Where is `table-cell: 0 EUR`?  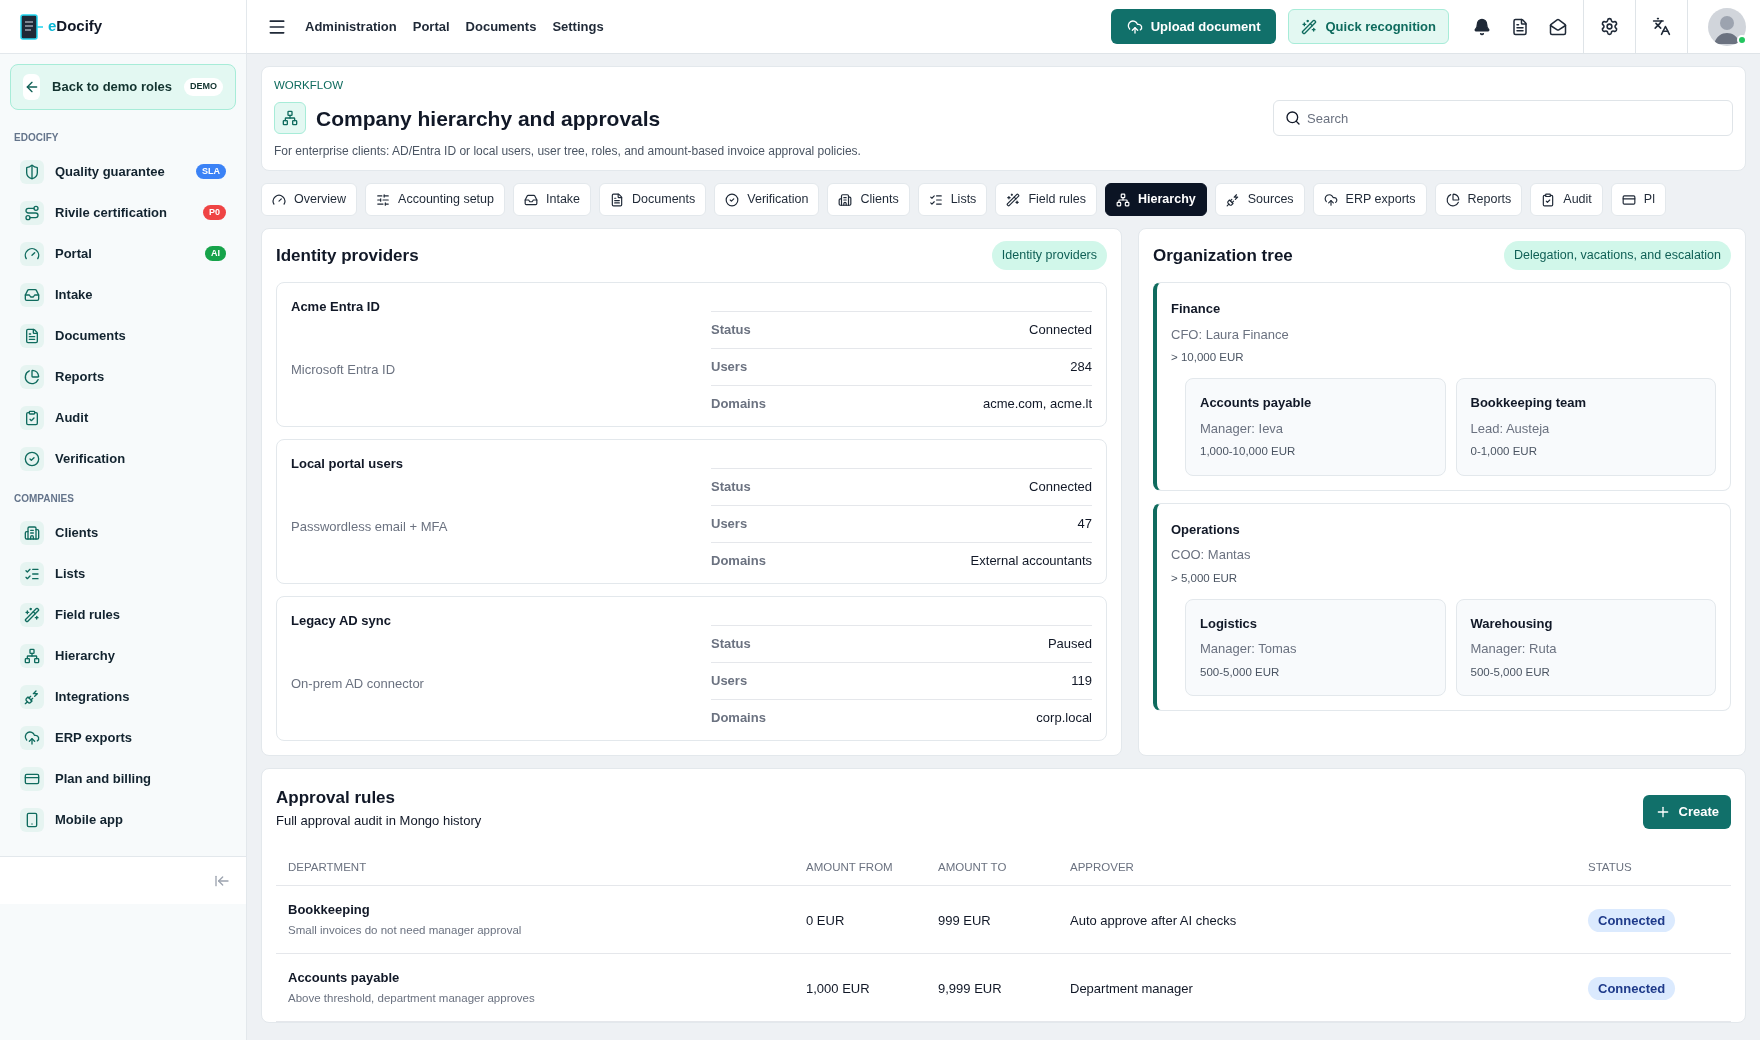 table-cell: 0 EUR is located at coordinates (825, 920).